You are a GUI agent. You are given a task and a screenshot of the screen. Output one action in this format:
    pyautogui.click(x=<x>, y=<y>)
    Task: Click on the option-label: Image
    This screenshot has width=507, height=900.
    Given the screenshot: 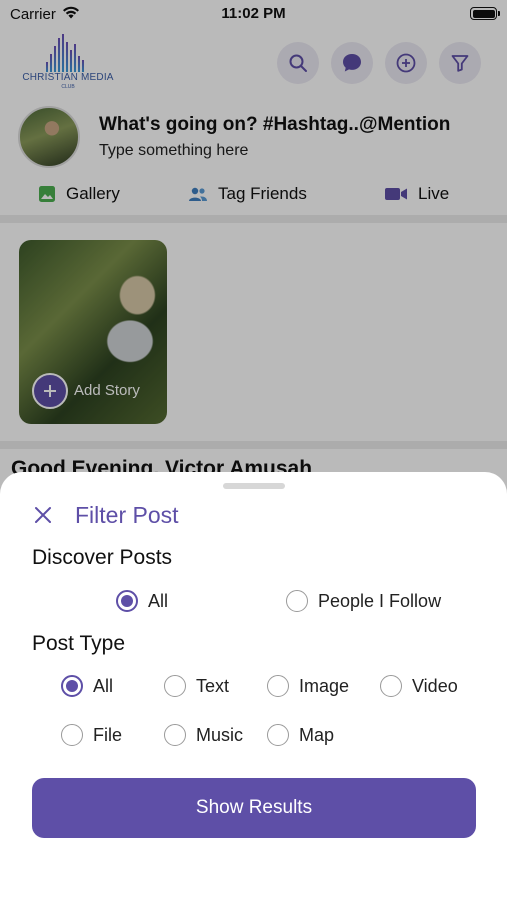 What is the action you would take?
    pyautogui.click(x=324, y=685)
    